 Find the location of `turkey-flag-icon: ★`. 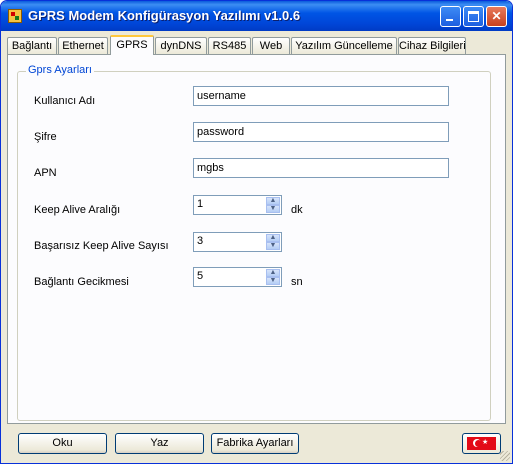

turkey-flag-icon: ★ is located at coordinates (481, 443).